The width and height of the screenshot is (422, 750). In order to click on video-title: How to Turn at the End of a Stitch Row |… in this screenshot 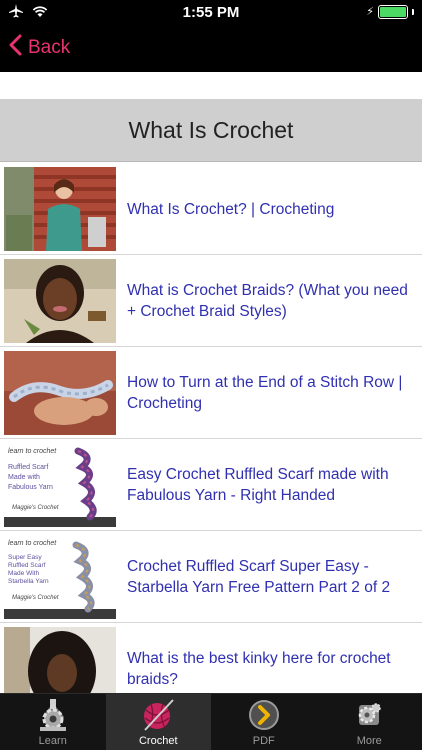, I will do `click(265, 393)`.